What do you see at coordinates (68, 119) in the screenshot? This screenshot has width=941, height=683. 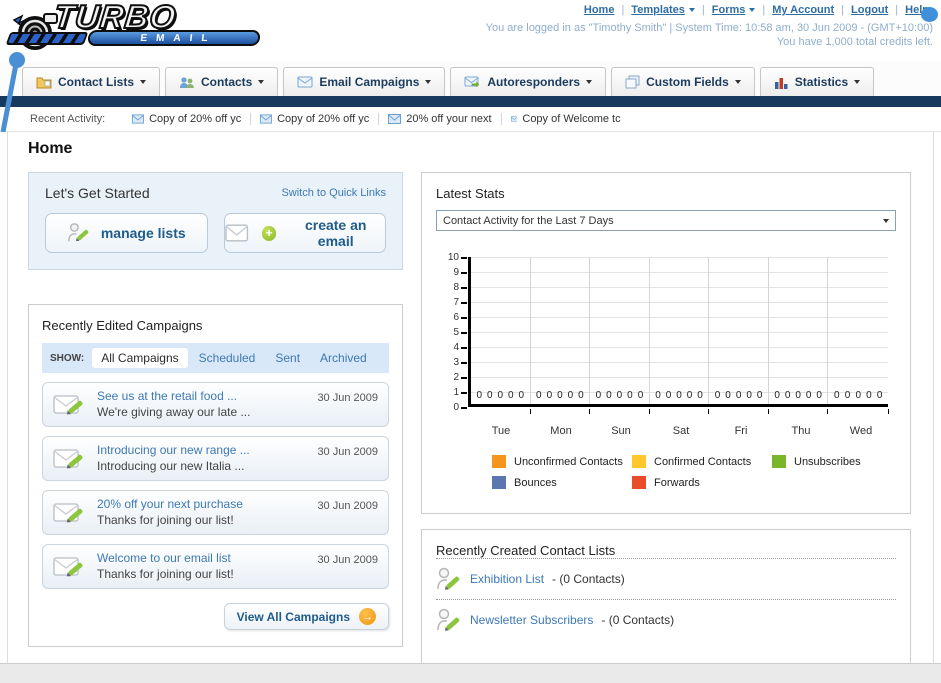 I see `recent-activity-label: Recent Activity:` at bounding box center [68, 119].